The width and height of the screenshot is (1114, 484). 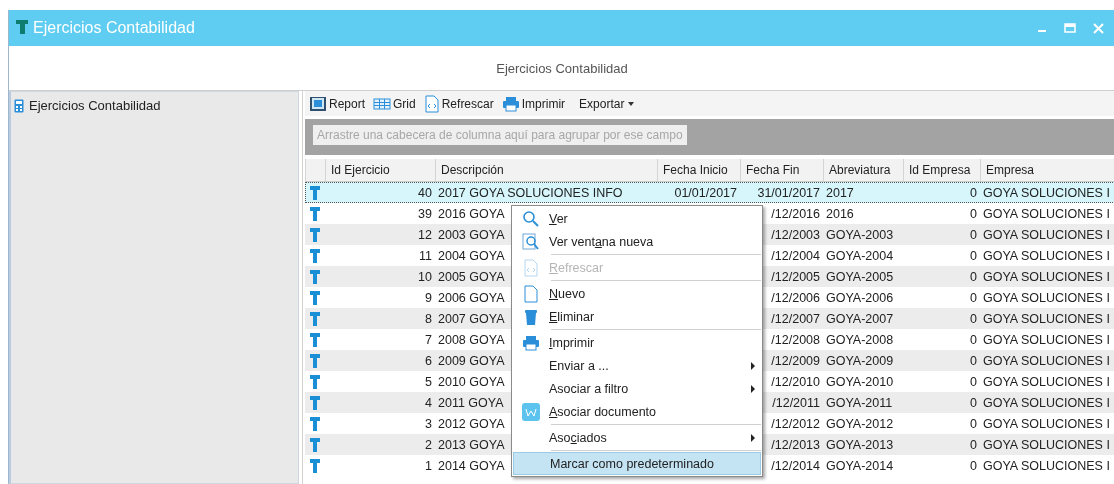 What do you see at coordinates (795, 256) in the screenshot?
I see `table-cell: /12/2004` at bounding box center [795, 256].